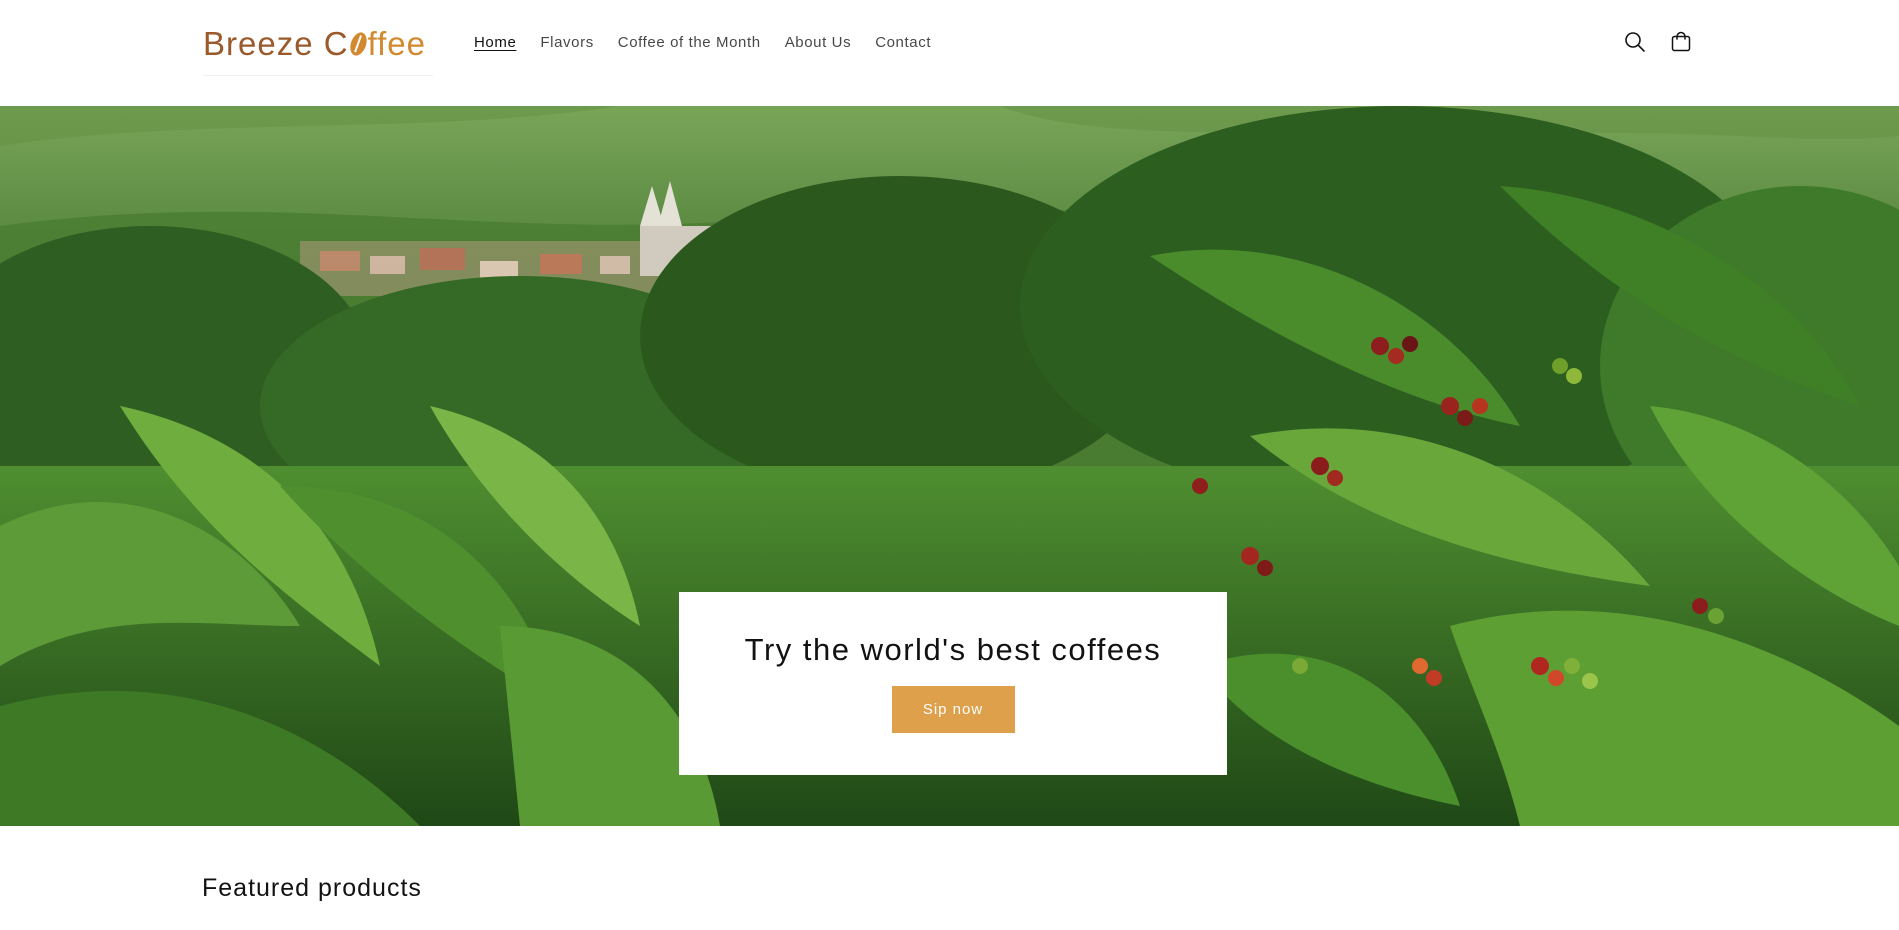 The image size is (1899, 930). Describe the element at coordinates (1635, 42) in the screenshot. I see `search-icon` at that location.